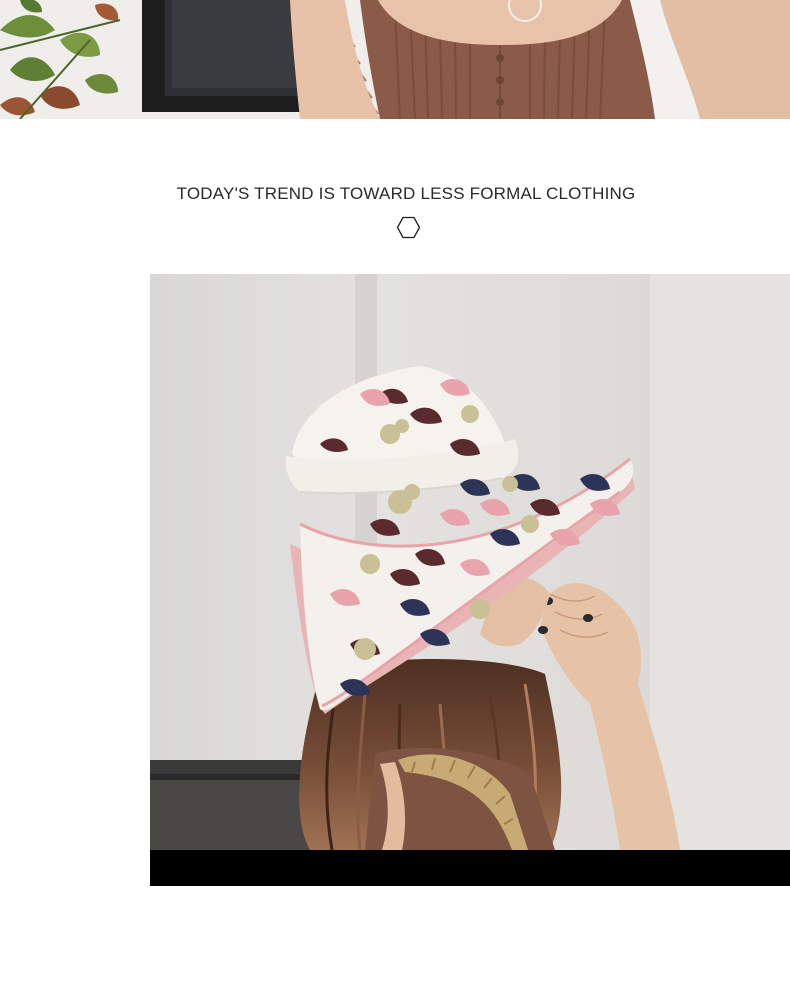 The width and height of the screenshot is (790, 996). I want to click on top-product-photo, so click(395, 59).